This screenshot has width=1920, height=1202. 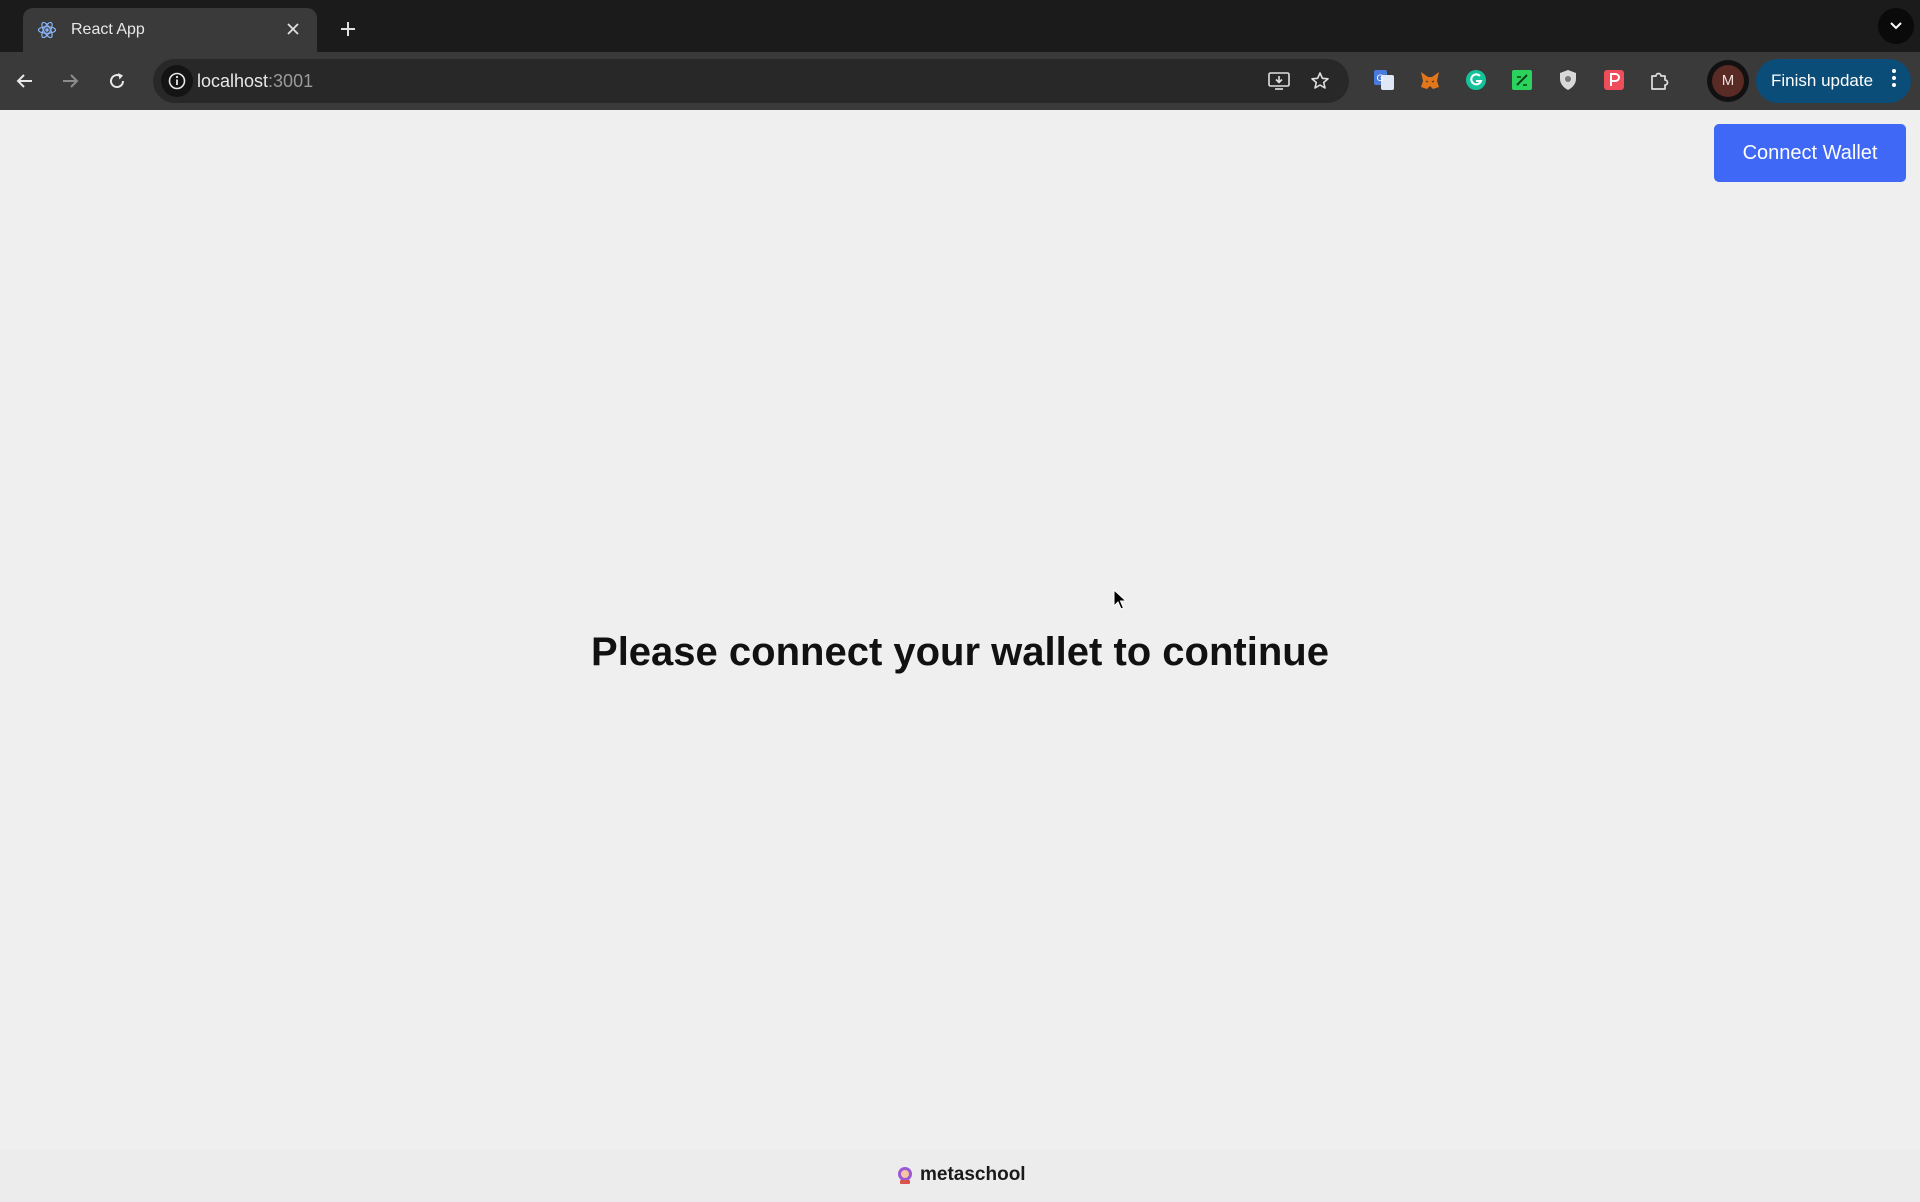 What do you see at coordinates (177, 81) in the screenshot?
I see `info-icon` at bounding box center [177, 81].